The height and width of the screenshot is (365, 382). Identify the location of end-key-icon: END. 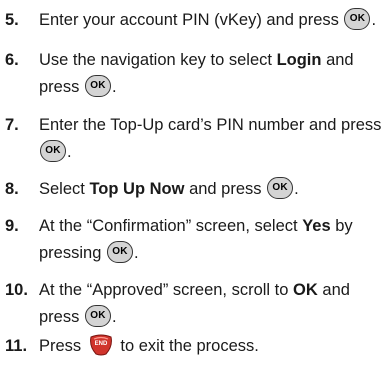
(101, 344).